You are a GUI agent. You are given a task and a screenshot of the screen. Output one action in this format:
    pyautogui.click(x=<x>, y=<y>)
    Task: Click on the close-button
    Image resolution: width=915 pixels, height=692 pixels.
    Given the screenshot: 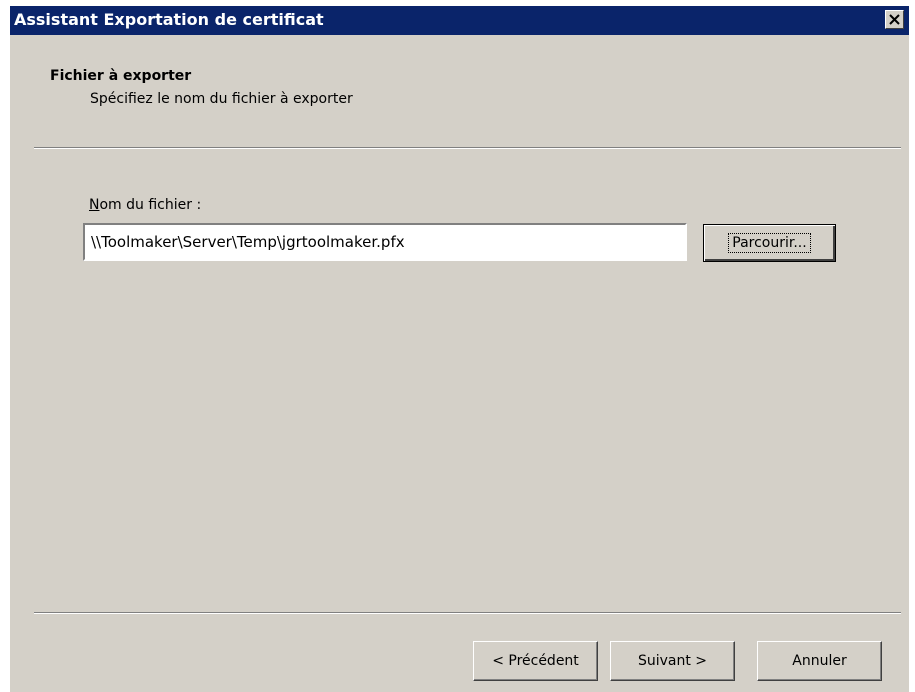 What is the action you would take?
    pyautogui.click(x=894, y=19)
    